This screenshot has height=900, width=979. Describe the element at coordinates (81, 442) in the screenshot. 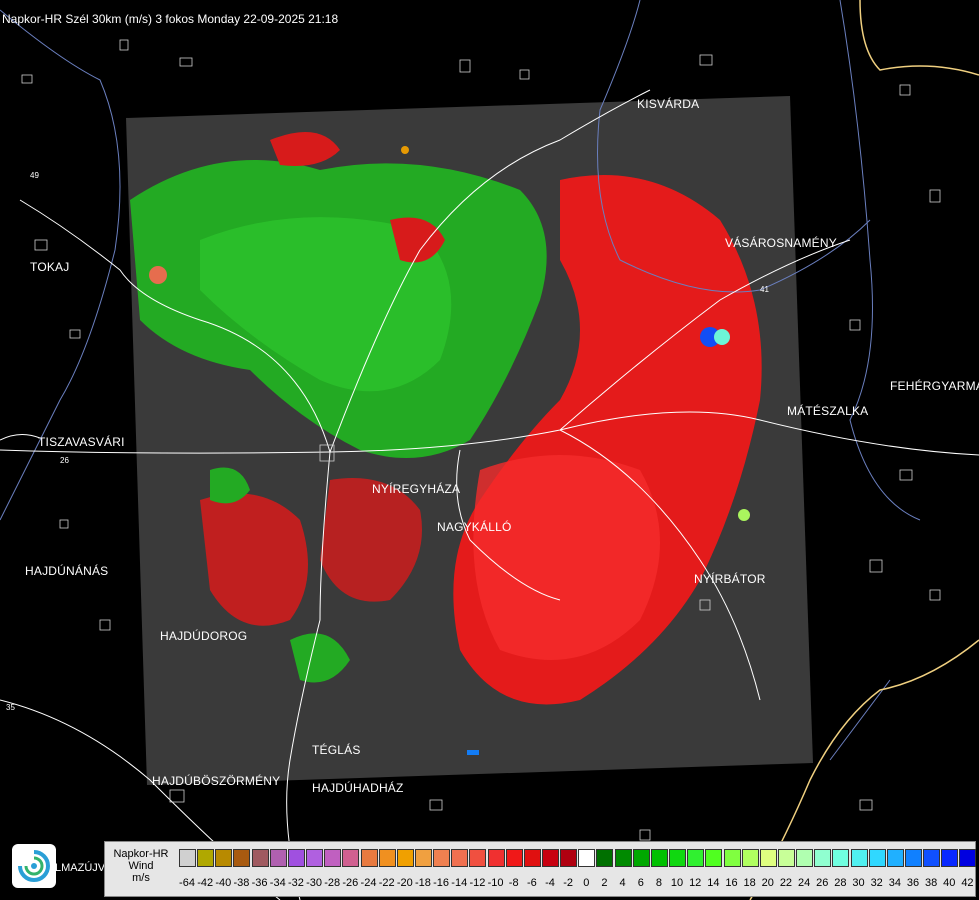

I see `city-label-tiszavasvari: TISZAVASVÁRI` at that location.